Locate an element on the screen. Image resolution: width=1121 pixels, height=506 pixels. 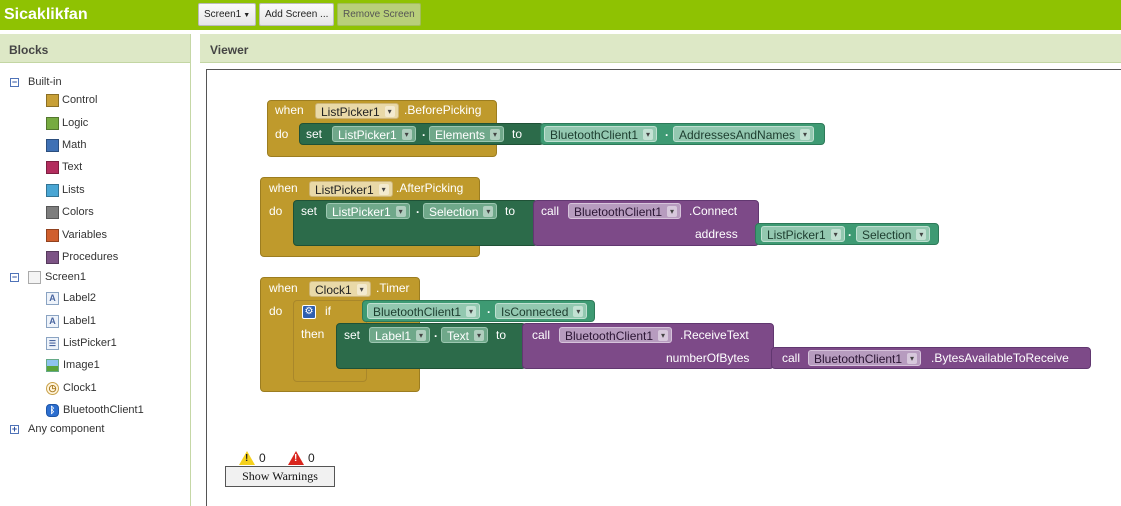
text-swatch-icon is located at coordinates (52, 167).